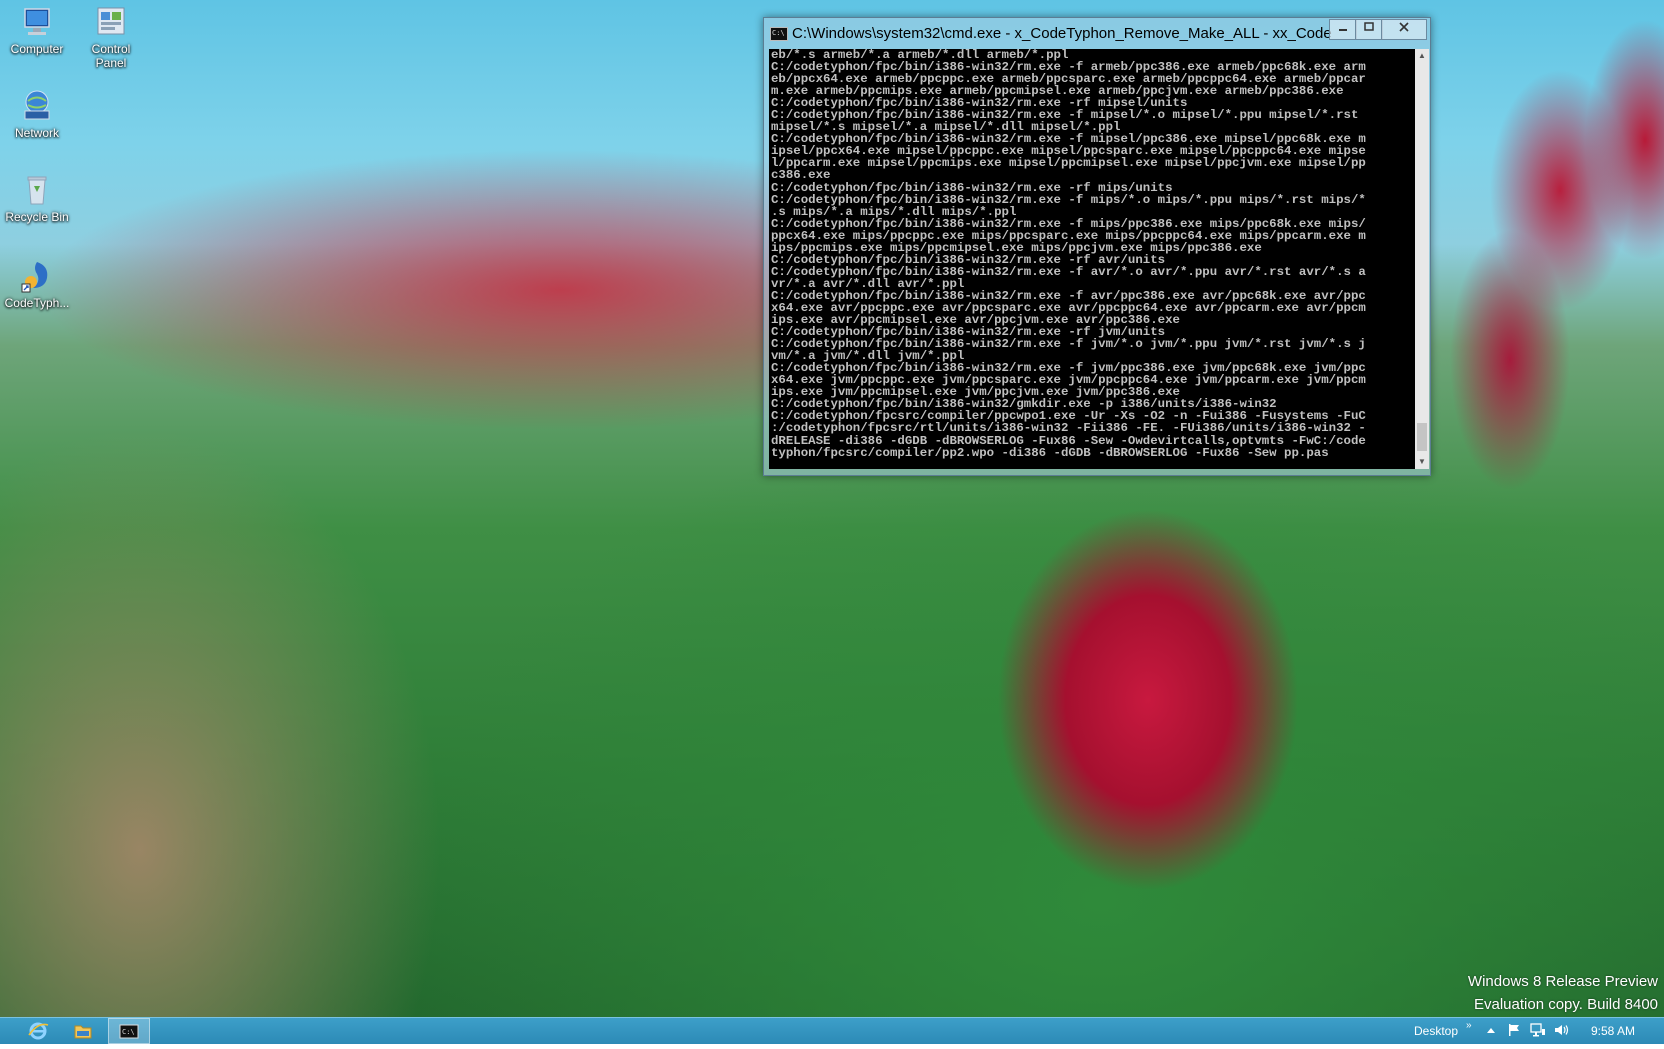 Image resolution: width=1664 pixels, height=1049 pixels. I want to click on desktop-icon-network: Network, so click(37, 114).